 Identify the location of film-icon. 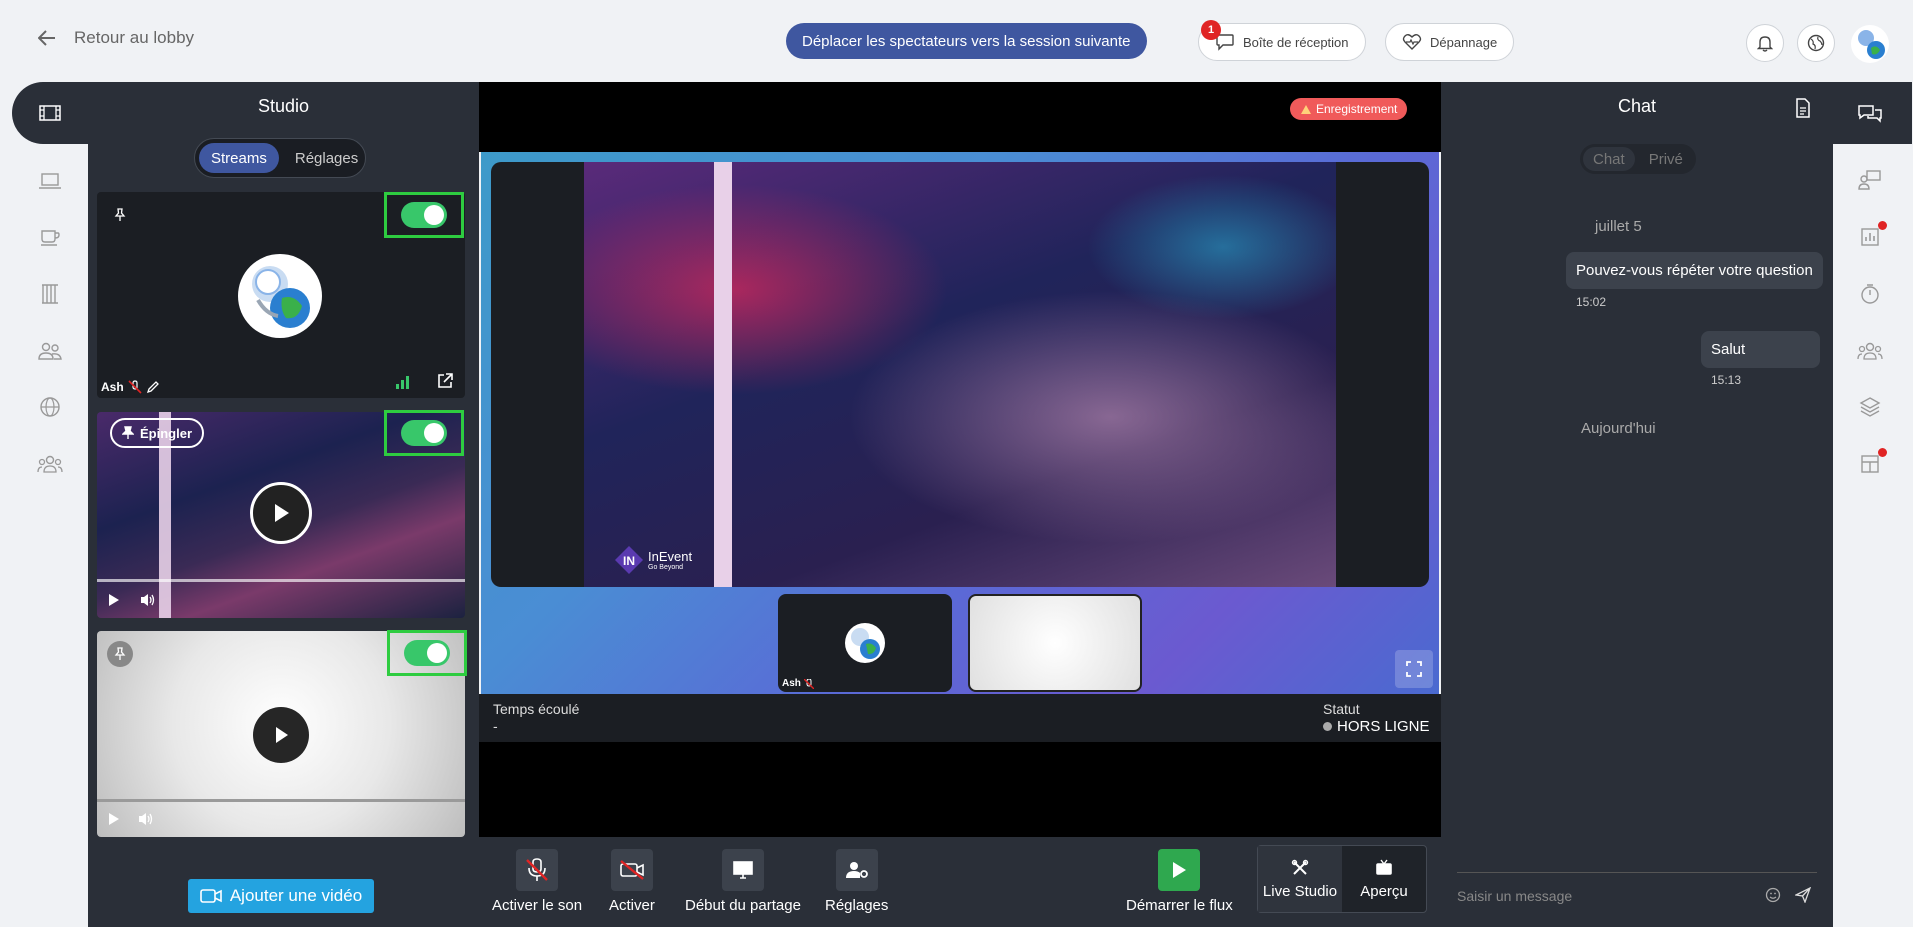
(50, 113).